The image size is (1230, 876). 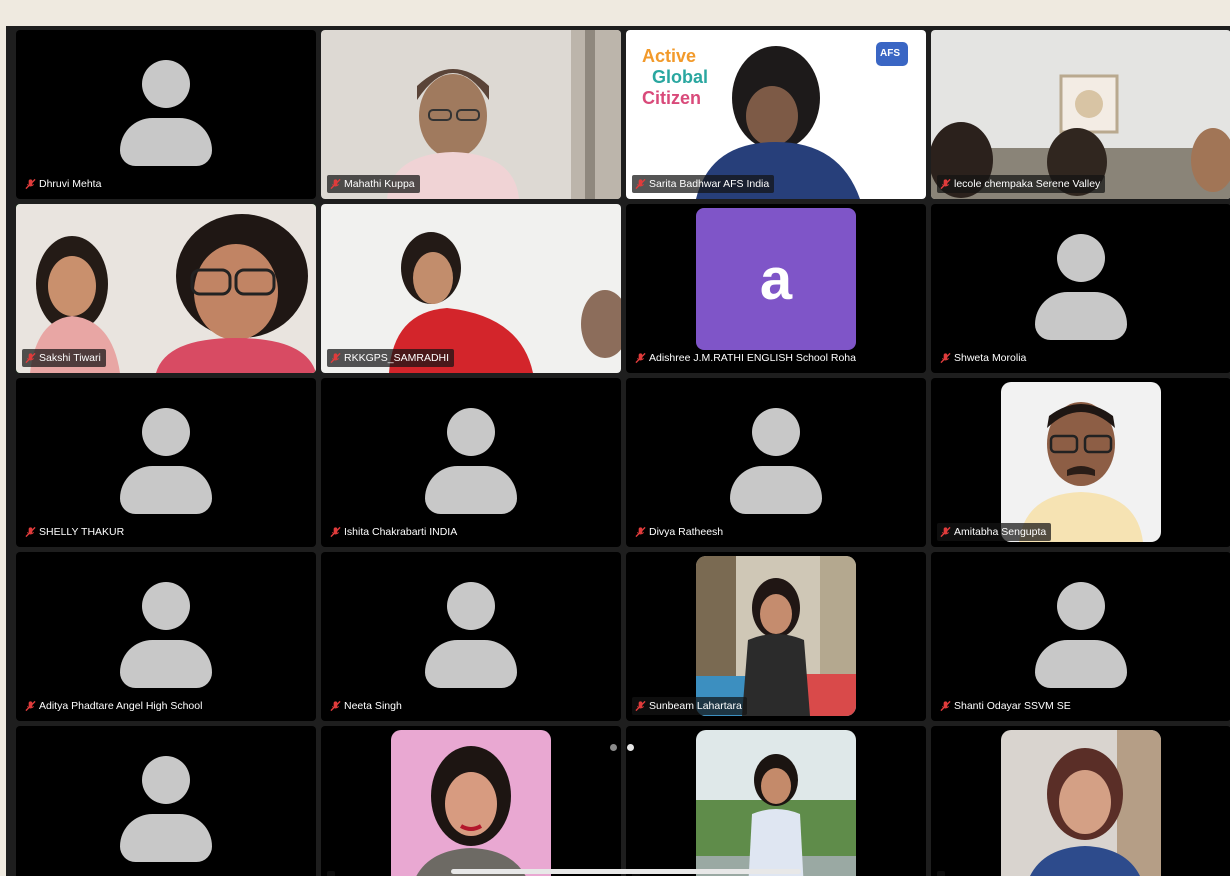 I want to click on participant-name-tag: Shanti Odayar SSVM SE, so click(x=1006, y=706).